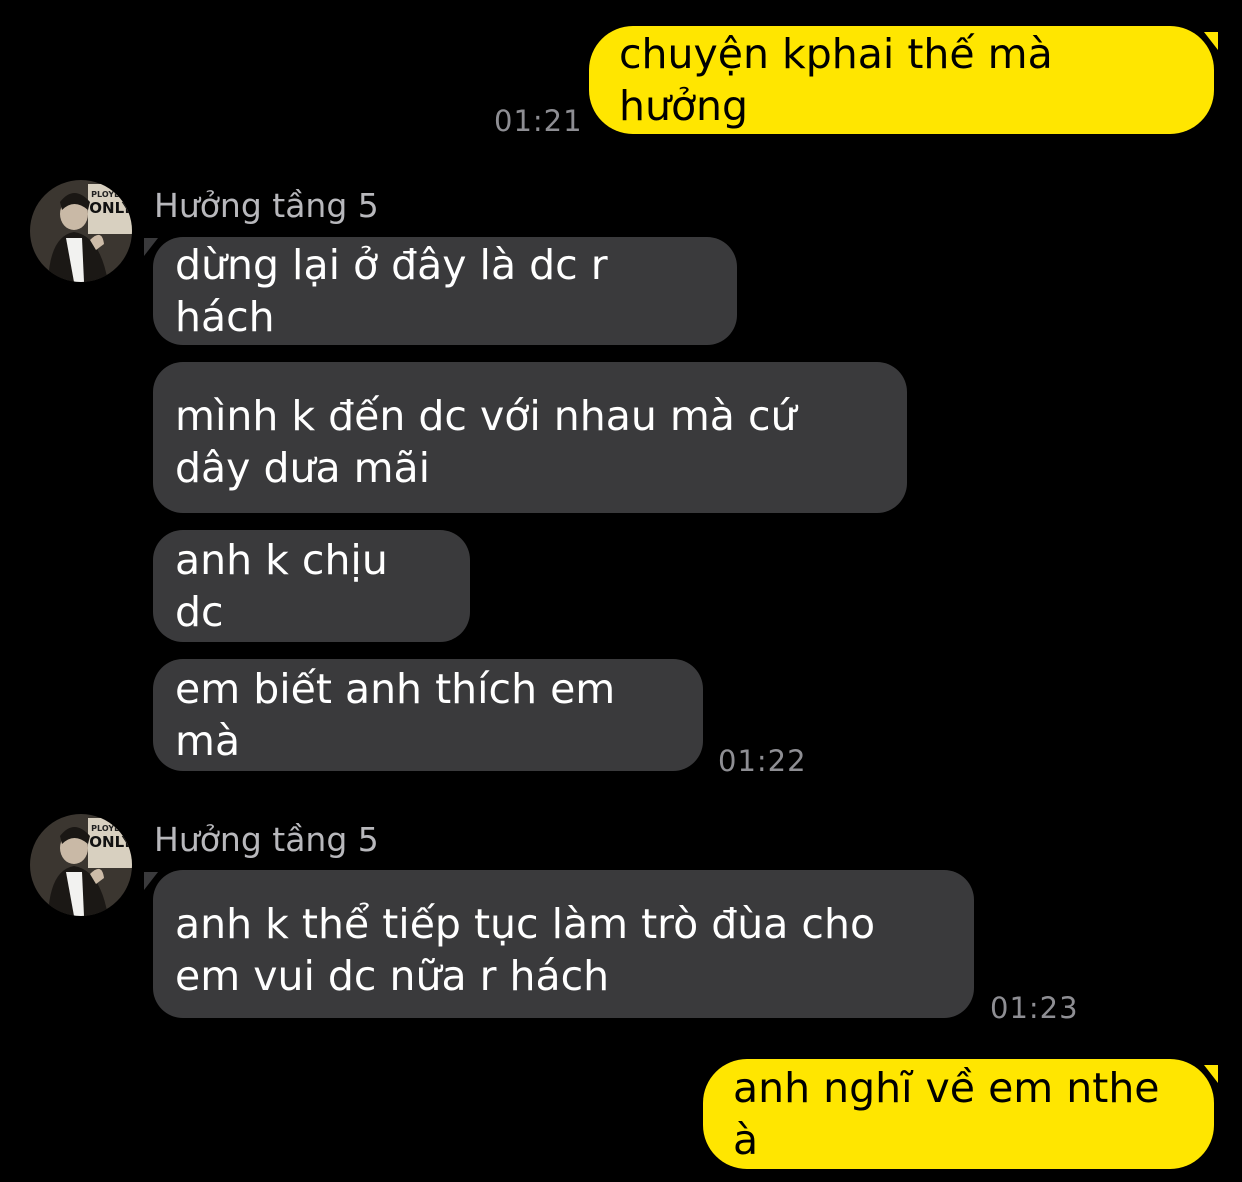 This screenshot has width=1242, height=1182. I want to click on incoming-message-bubble: mình k đến dc với nhau mà cứ dây dưa mãi, so click(530, 437).